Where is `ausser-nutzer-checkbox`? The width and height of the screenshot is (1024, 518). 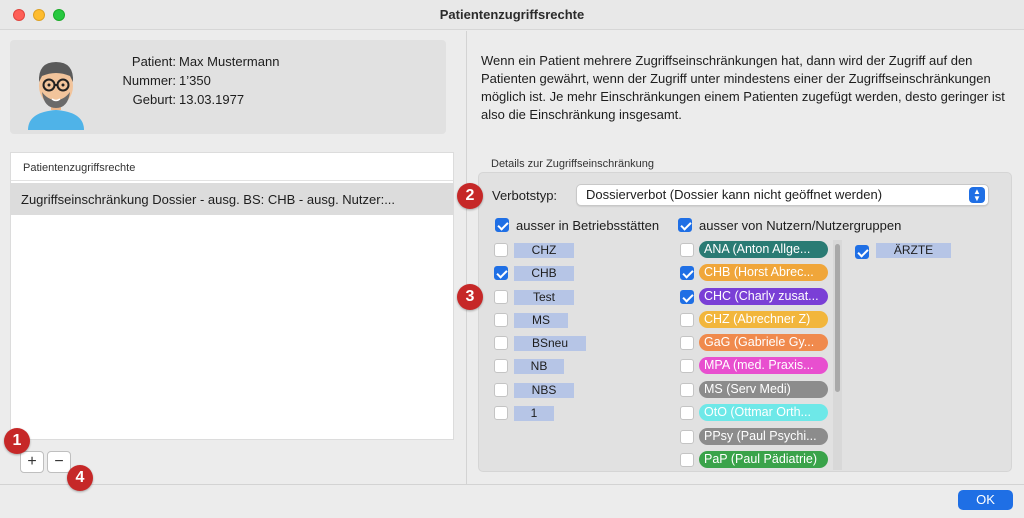 ausser-nutzer-checkbox is located at coordinates (685, 225).